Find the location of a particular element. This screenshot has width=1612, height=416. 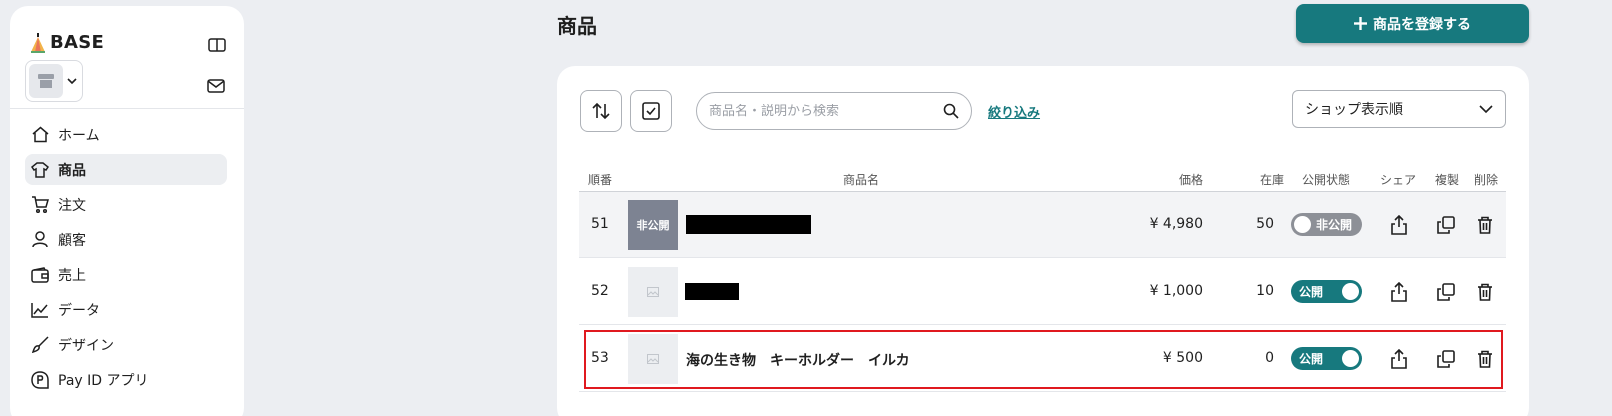

column-order: 順番 is located at coordinates (600, 180).